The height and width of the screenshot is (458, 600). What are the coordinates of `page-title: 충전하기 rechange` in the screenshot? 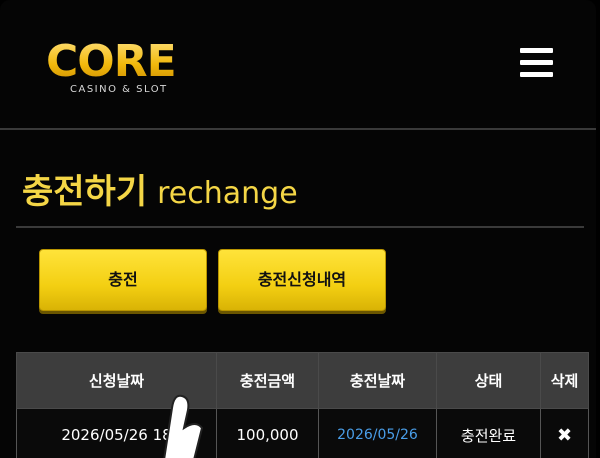 It's located at (160, 192).